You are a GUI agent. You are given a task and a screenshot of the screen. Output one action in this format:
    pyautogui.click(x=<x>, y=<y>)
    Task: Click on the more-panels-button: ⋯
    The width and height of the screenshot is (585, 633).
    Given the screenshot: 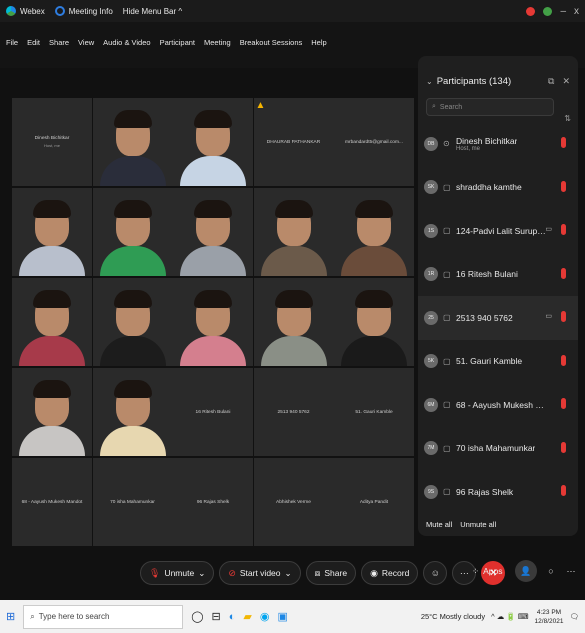 What is the action you would take?
    pyautogui.click(x=571, y=571)
    